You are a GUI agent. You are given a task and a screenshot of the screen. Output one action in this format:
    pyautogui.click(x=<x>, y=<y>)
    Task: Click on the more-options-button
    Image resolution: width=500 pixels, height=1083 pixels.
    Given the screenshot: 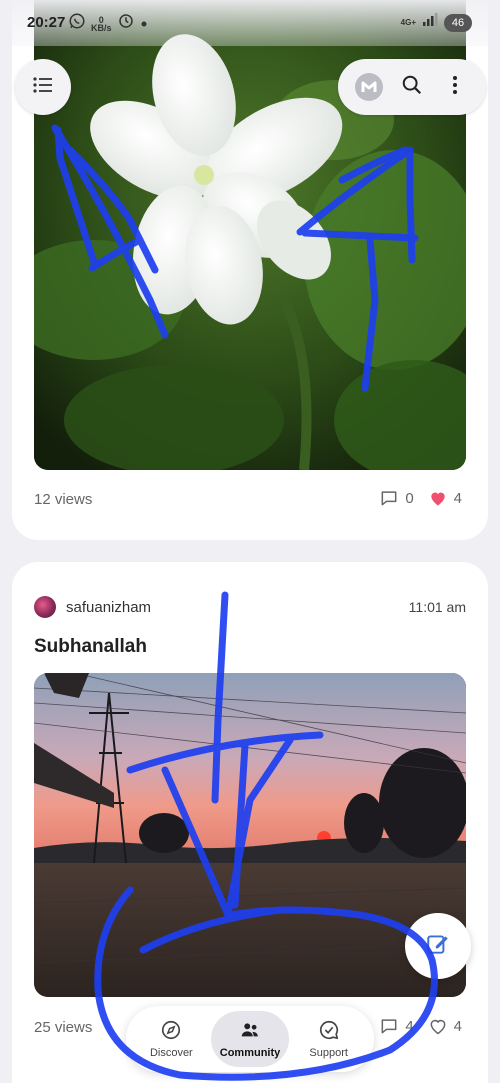 What is the action you would take?
    pyautogui.click(x=455, y=87)
    